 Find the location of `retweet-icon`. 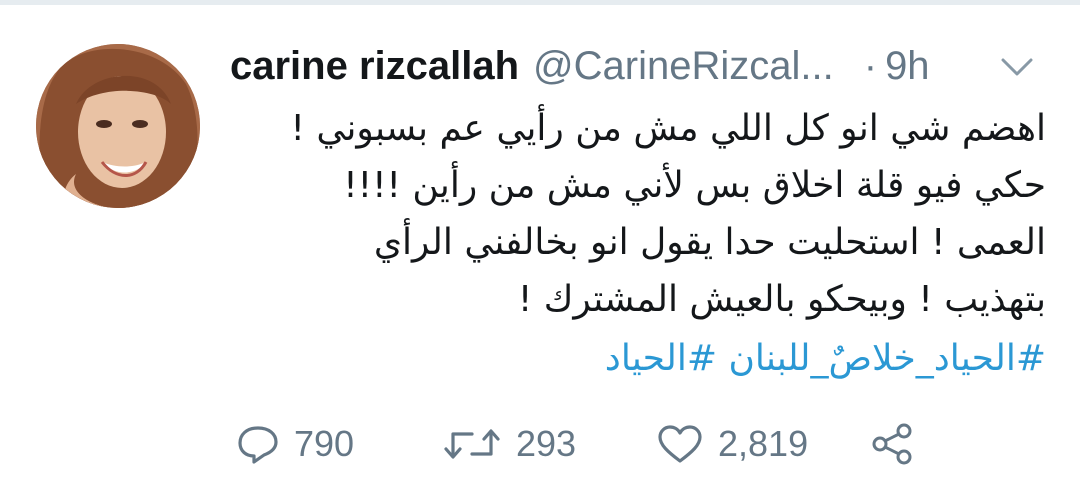

retweet-icon is located at coordinates (472, 444).